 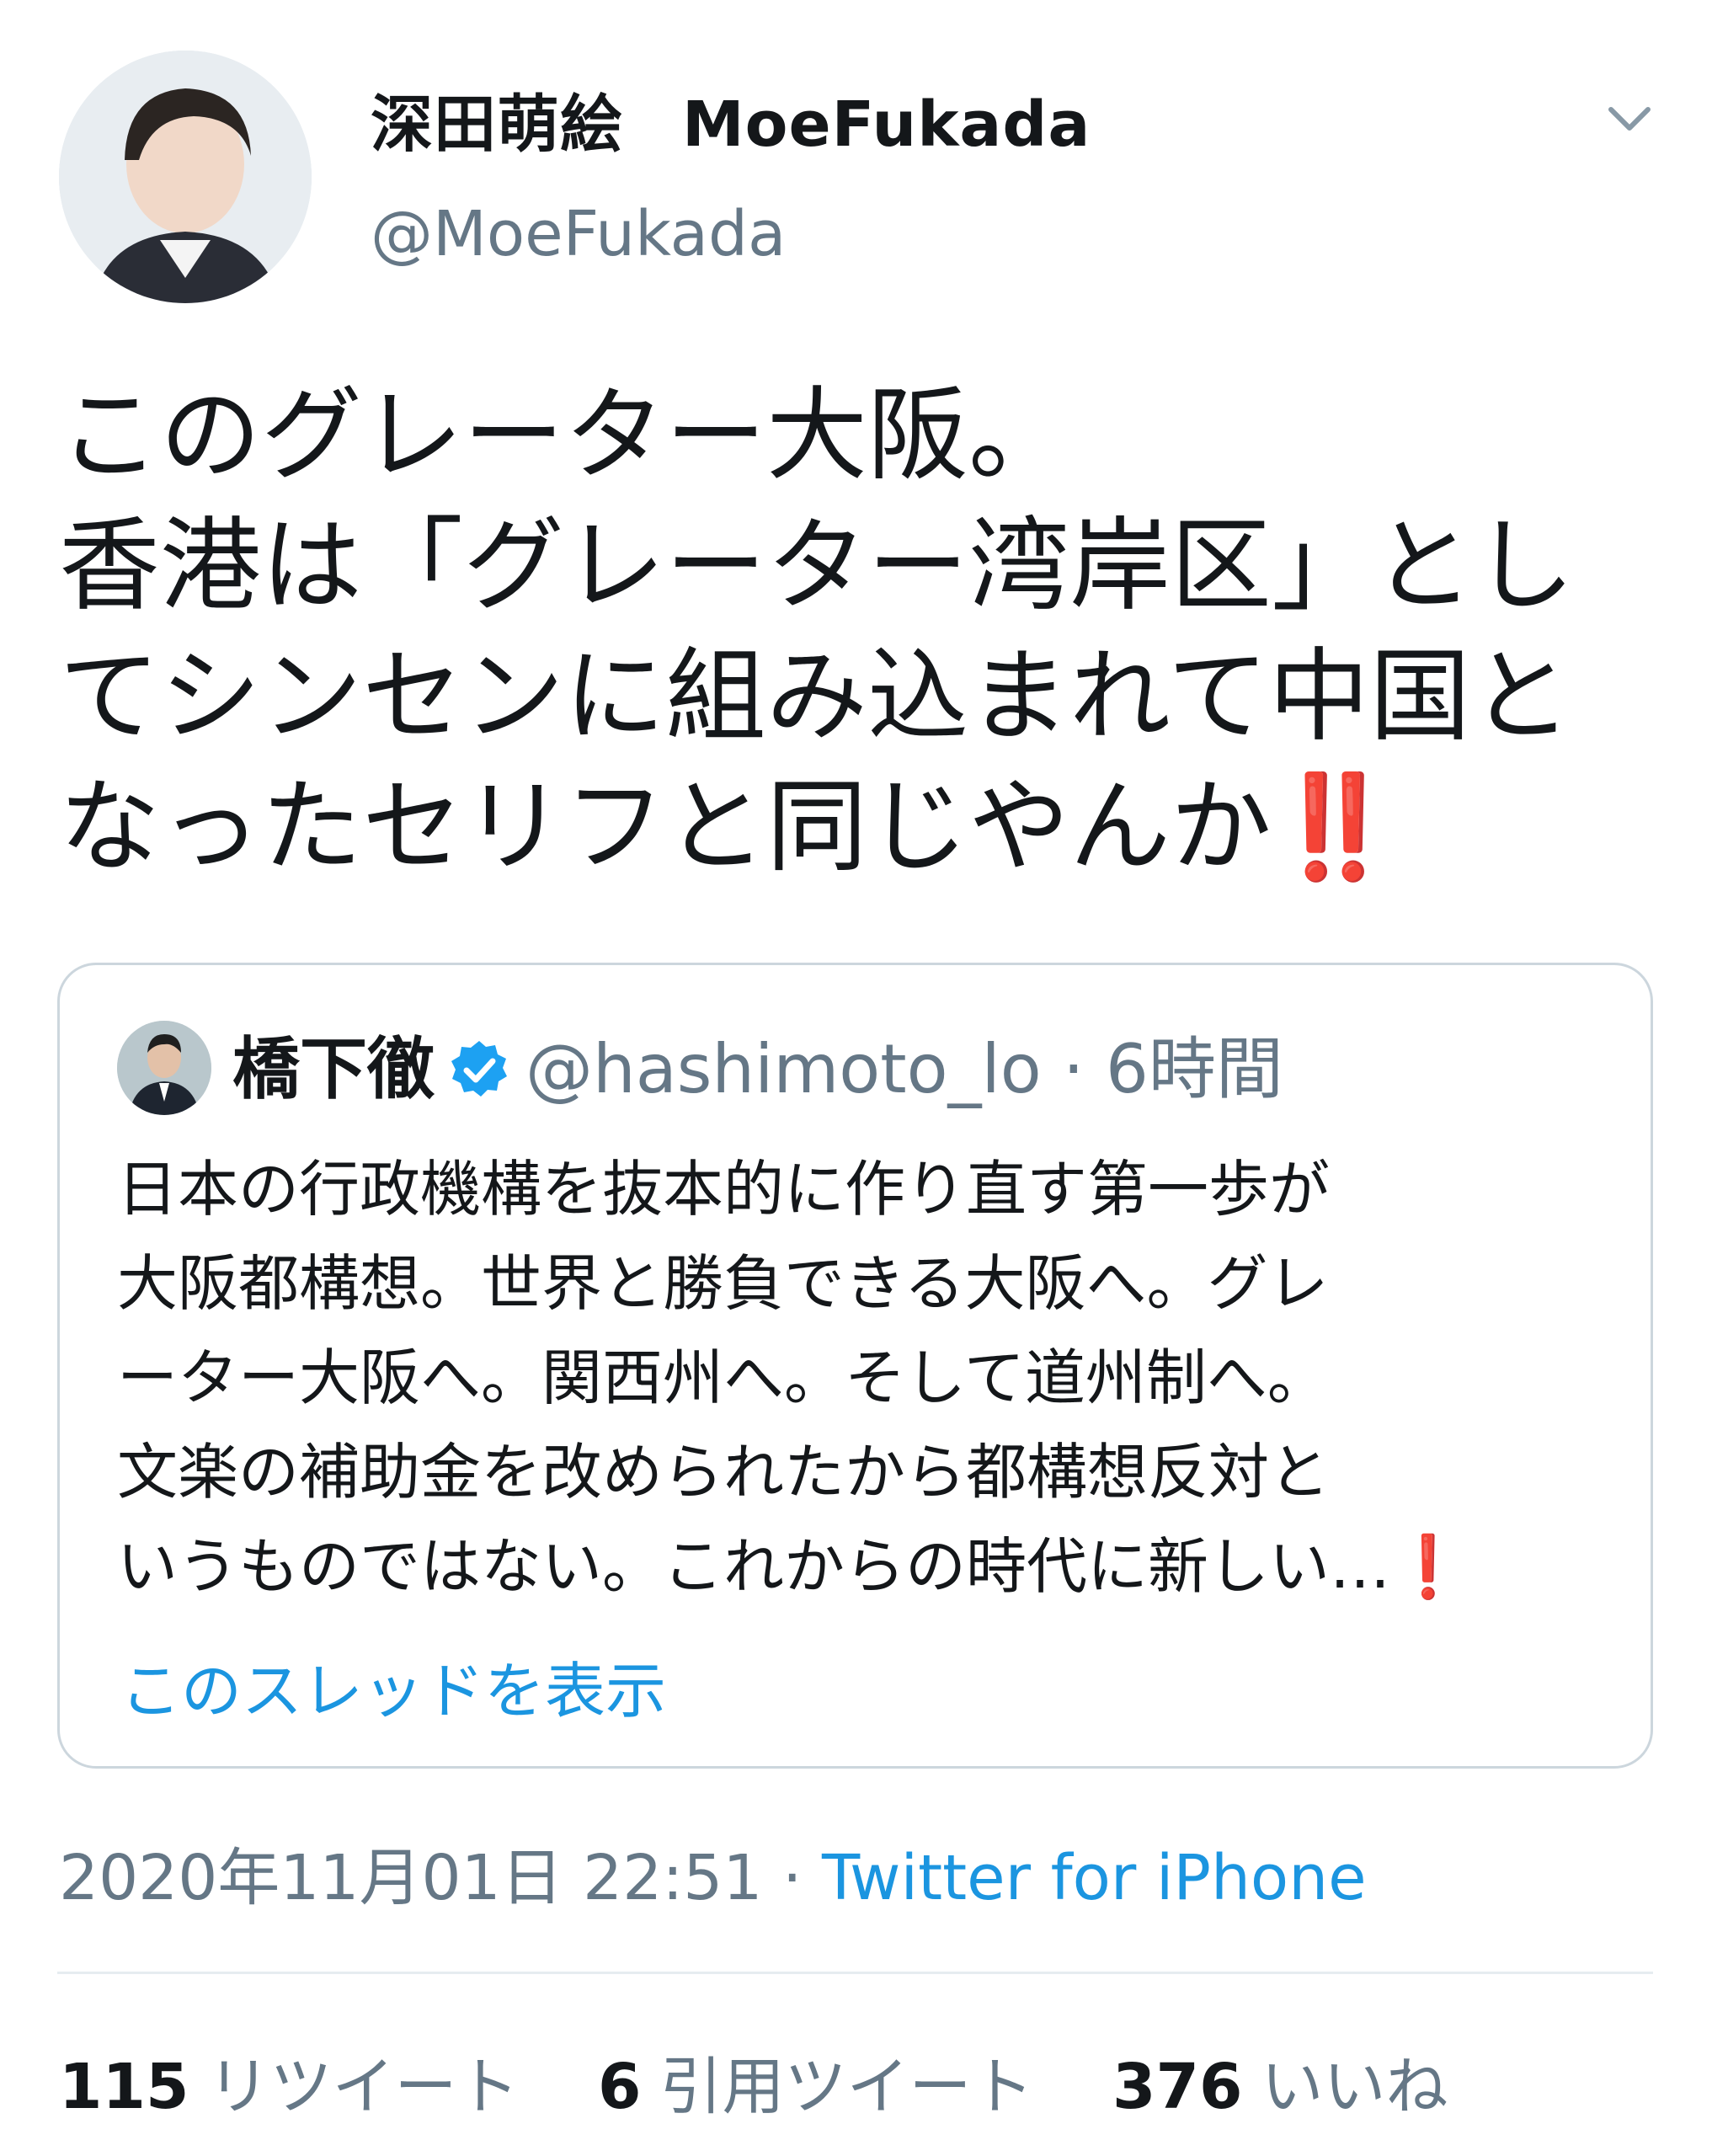 What do you see at coordinates (497, 124) in the screenshot?
I see `display-name-ja: 深田萌絵` at bounding box center [497, 124].